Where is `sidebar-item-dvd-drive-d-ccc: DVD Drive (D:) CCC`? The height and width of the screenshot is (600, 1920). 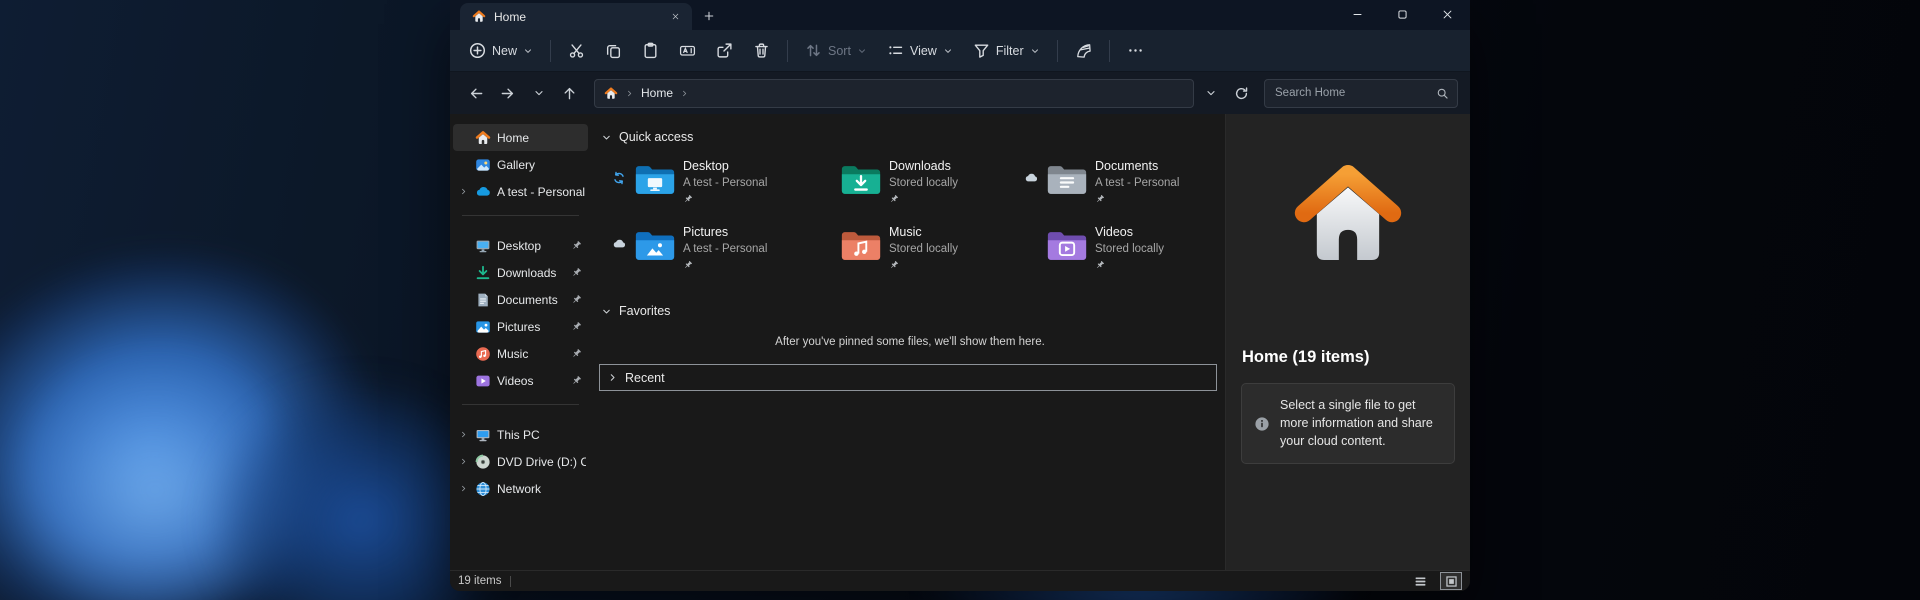 sidebar-item-dvd-drive-d-ccc: DVD Drive (D:) CCC is located at coordinates (520, 461).